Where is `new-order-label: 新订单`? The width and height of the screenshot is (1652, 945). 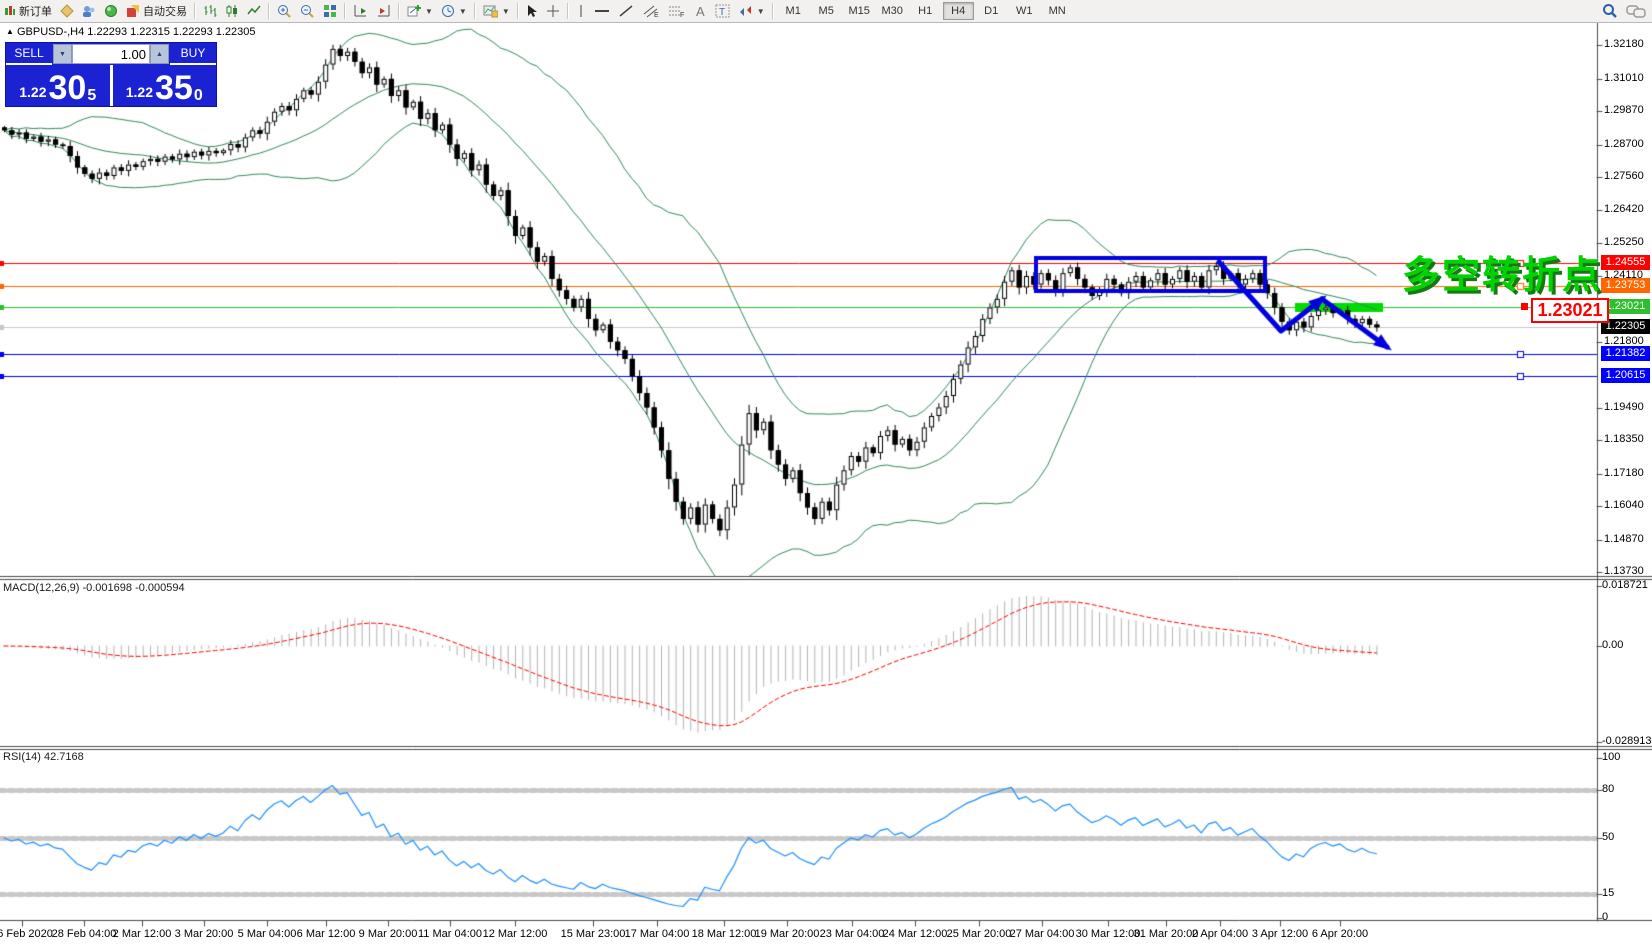 new-order-label: 新订单 is located at coordinates (35, 12).